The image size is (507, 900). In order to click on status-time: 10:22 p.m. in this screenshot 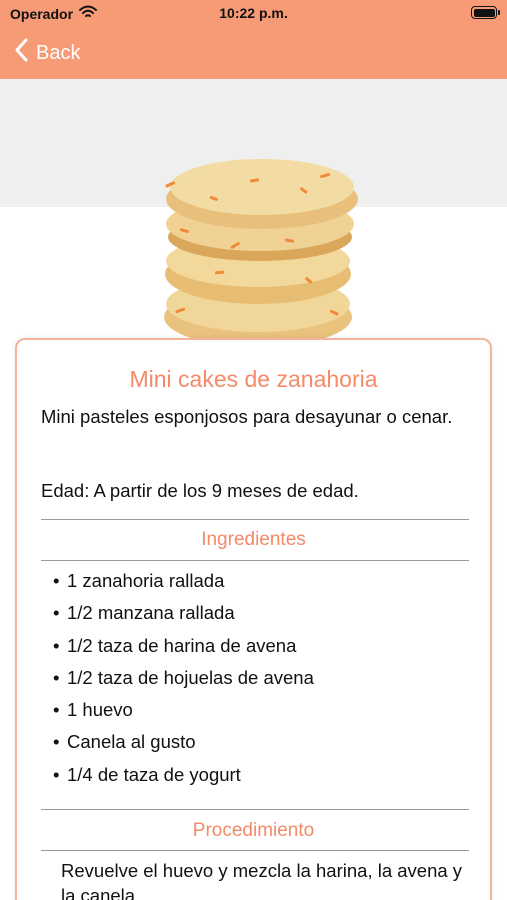, I will do `click(253, 13)`.